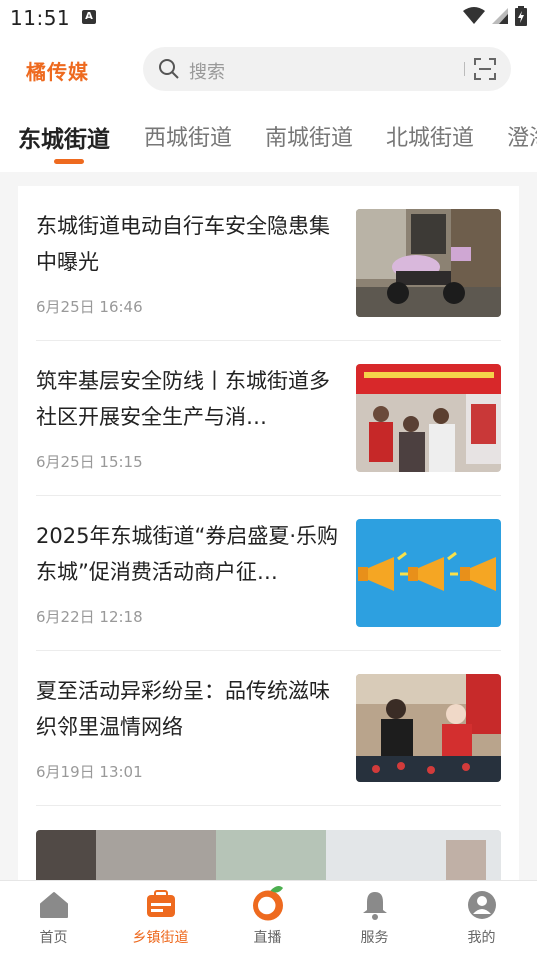 The width and height of the screenshot is (537, 954). I want to click on tab-beicheng: 北城街道, so click(430, 136).